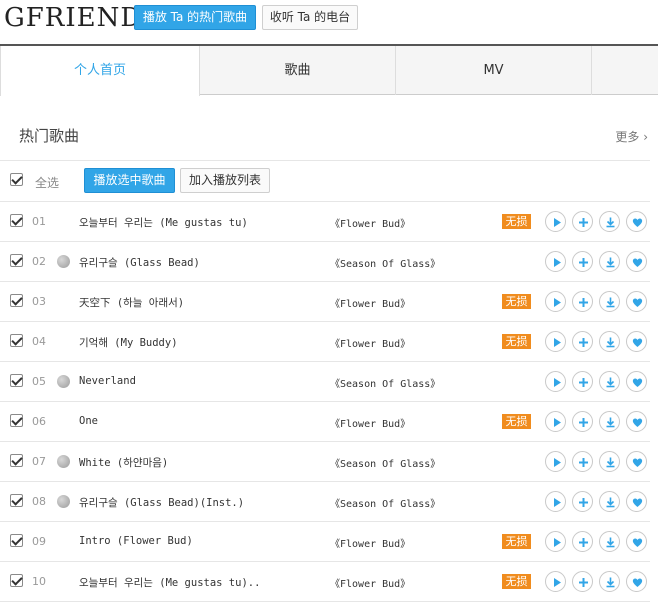 The width and height of the screenshot is (658, 605). What do you see at coordinates (169, 582) in the screenshot?
I see `song-title: 오늘부터 우리는 (Me gustas tu)..` at bounding box center [169, 582].